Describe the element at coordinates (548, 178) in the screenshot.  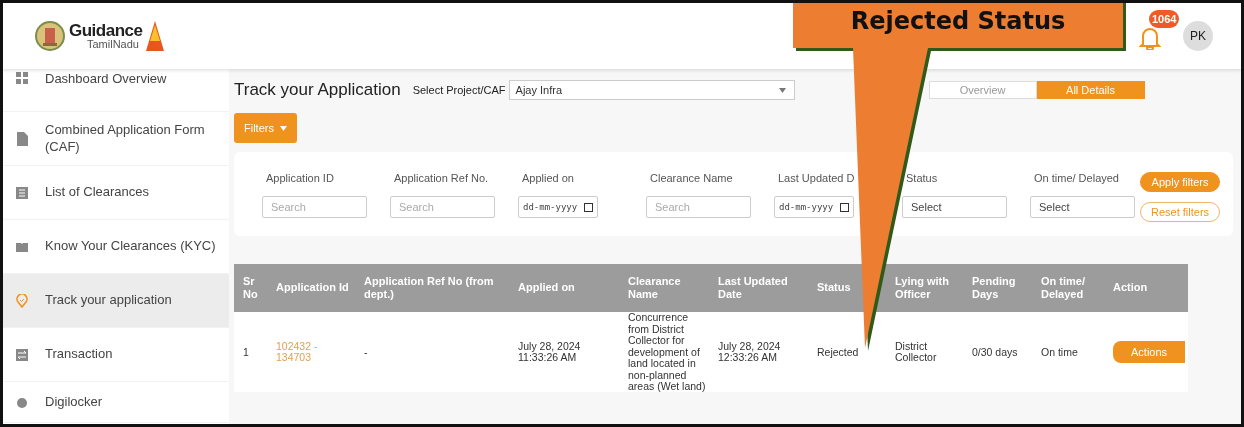
I see `filter-label: Applied on` at that location.